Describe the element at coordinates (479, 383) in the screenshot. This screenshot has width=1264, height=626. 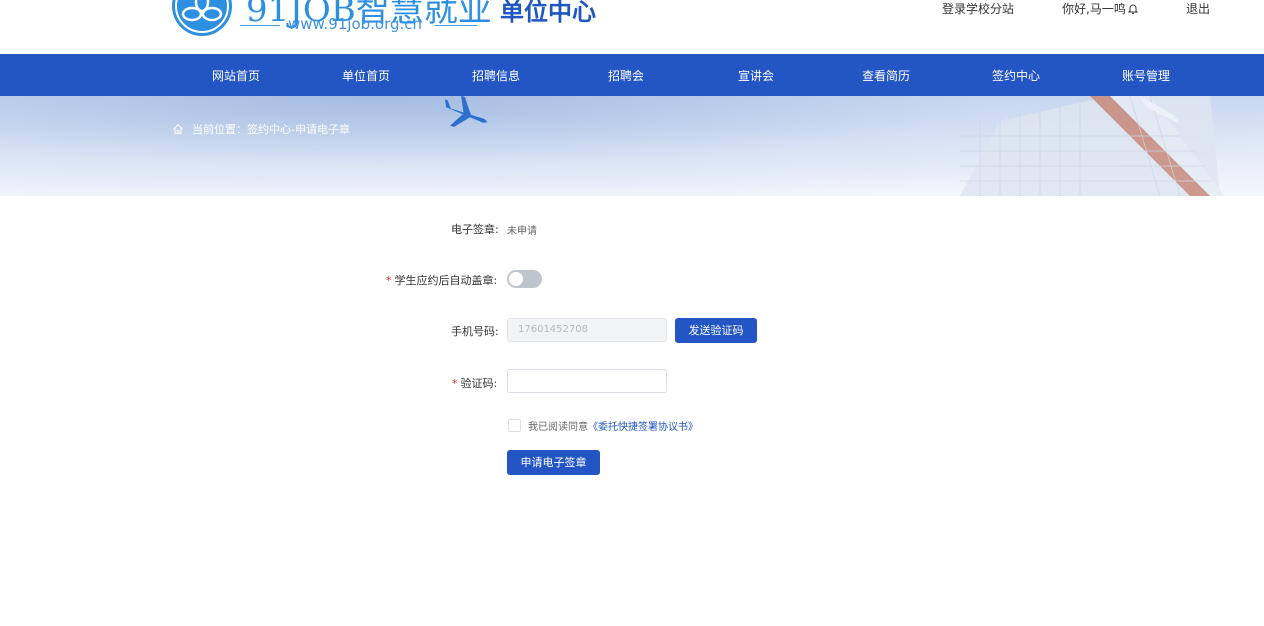
I see `code-label-text: 验证码:` at that location.